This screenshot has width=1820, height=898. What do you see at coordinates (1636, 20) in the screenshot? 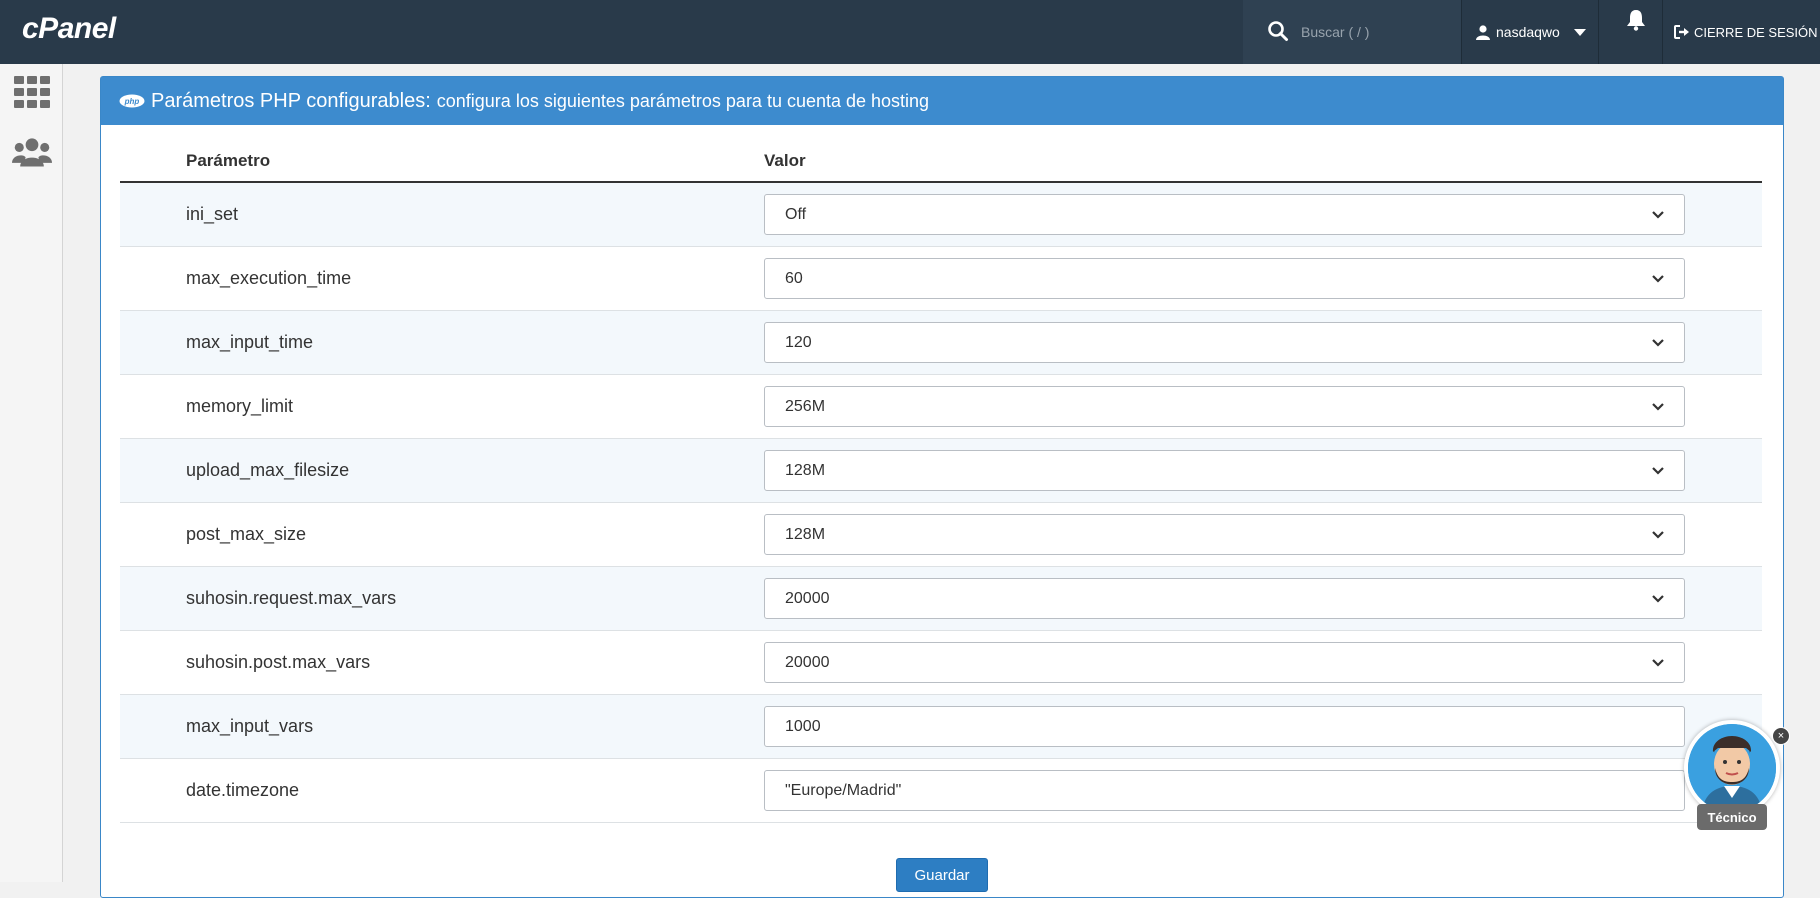
I see `notifications-bell-icon` at bounding box center [1636, 20].